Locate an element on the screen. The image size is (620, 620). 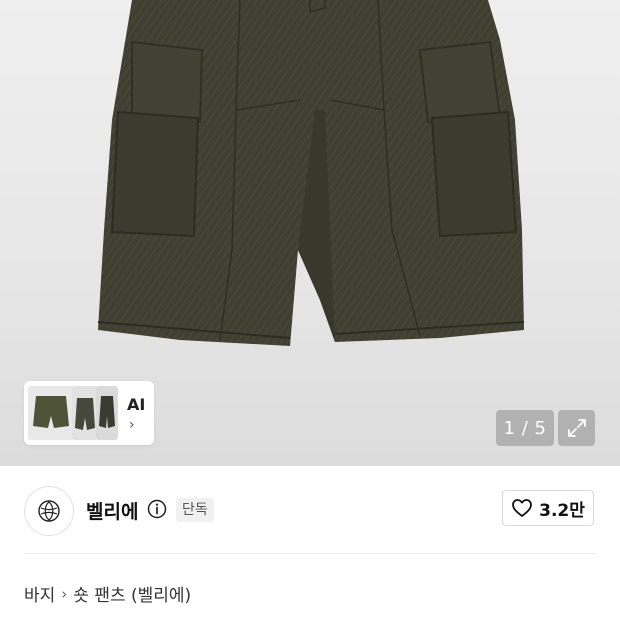
ai-label: AI is located at coordinates (136, 404).